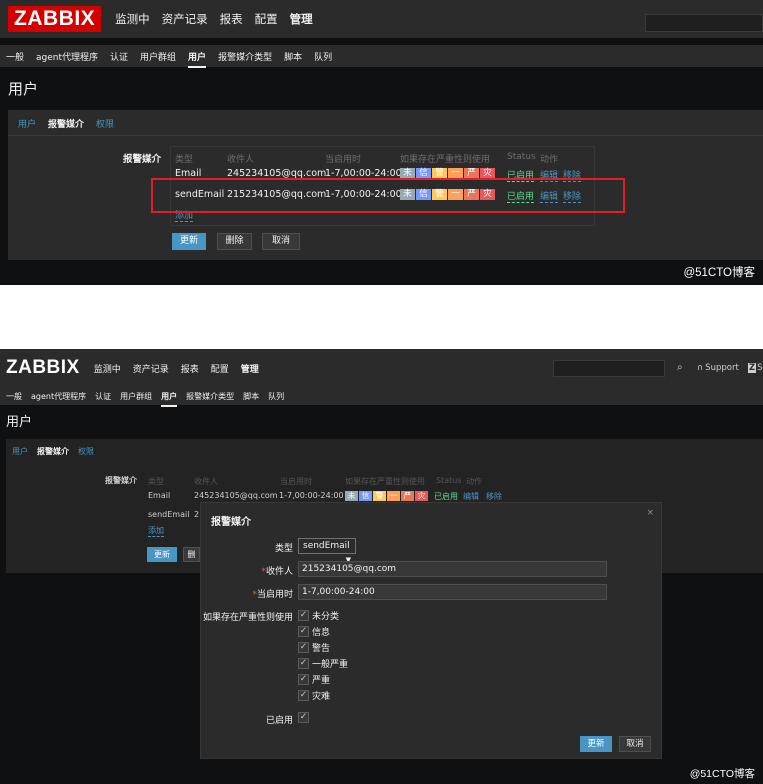 The image size is (763, 784). I want to click on severity-high-badge: 严, so click(407, 496).